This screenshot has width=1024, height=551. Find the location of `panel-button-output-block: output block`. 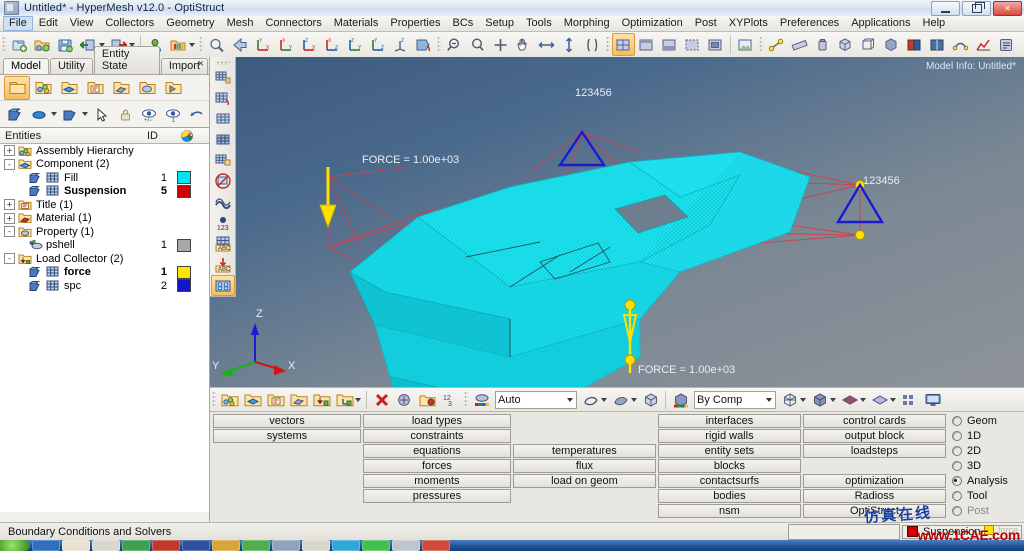

panel-button-output-block: output block is located at coordinates (874, 436).